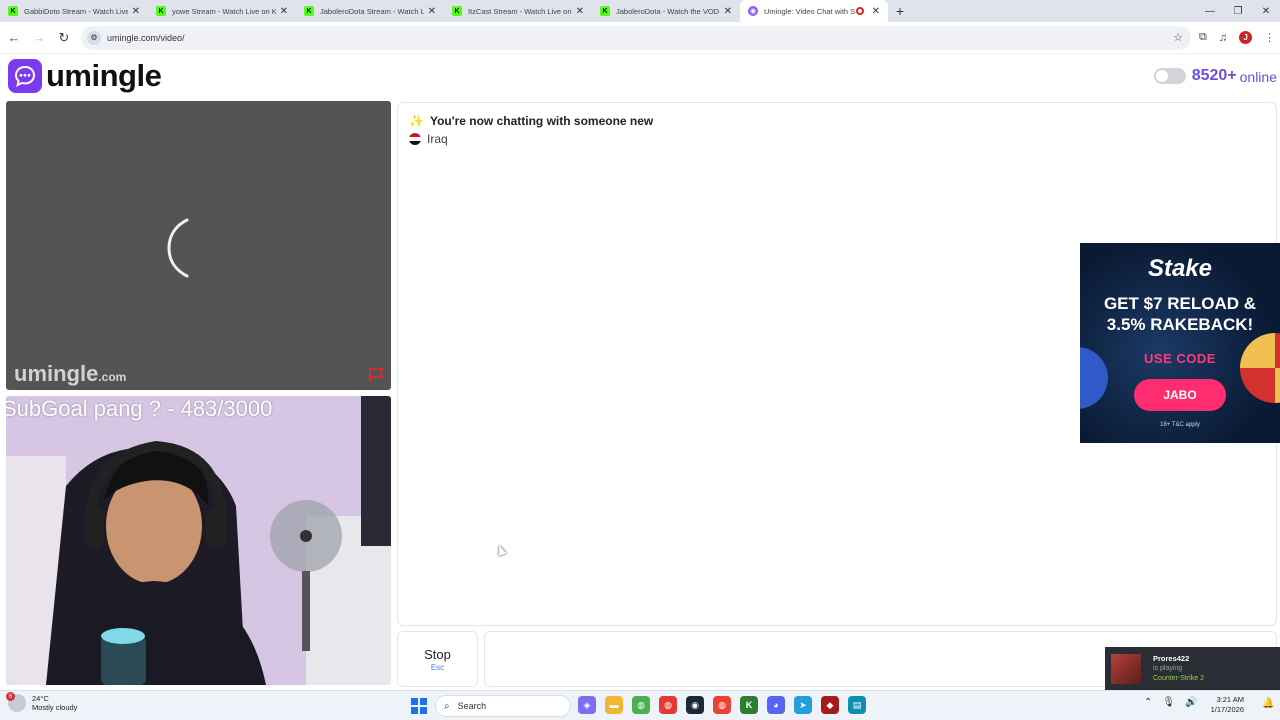  I want to click on chrome-icon: ◍, so click(641, 705).